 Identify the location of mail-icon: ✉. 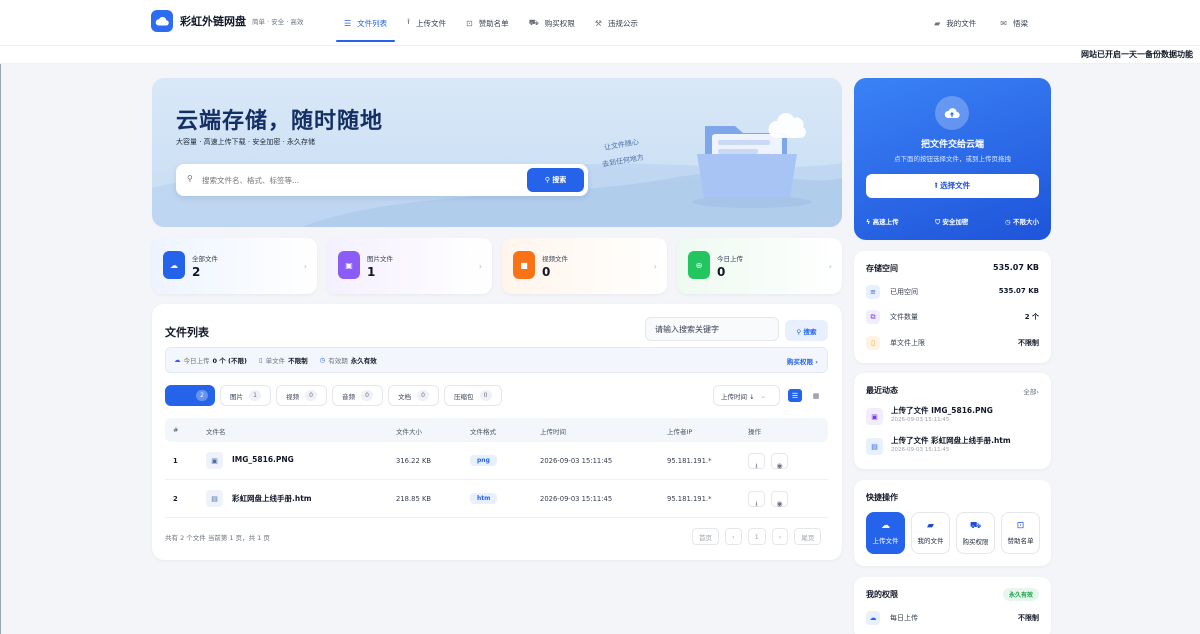
(1003, 23).